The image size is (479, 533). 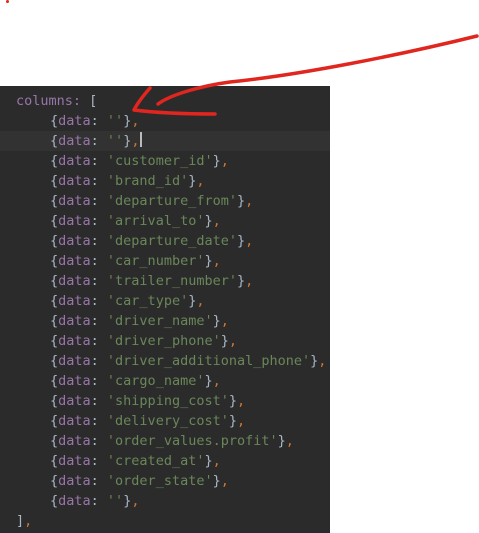 I want to click on column-value: 'trailer_number', so click(x=171, y=281).